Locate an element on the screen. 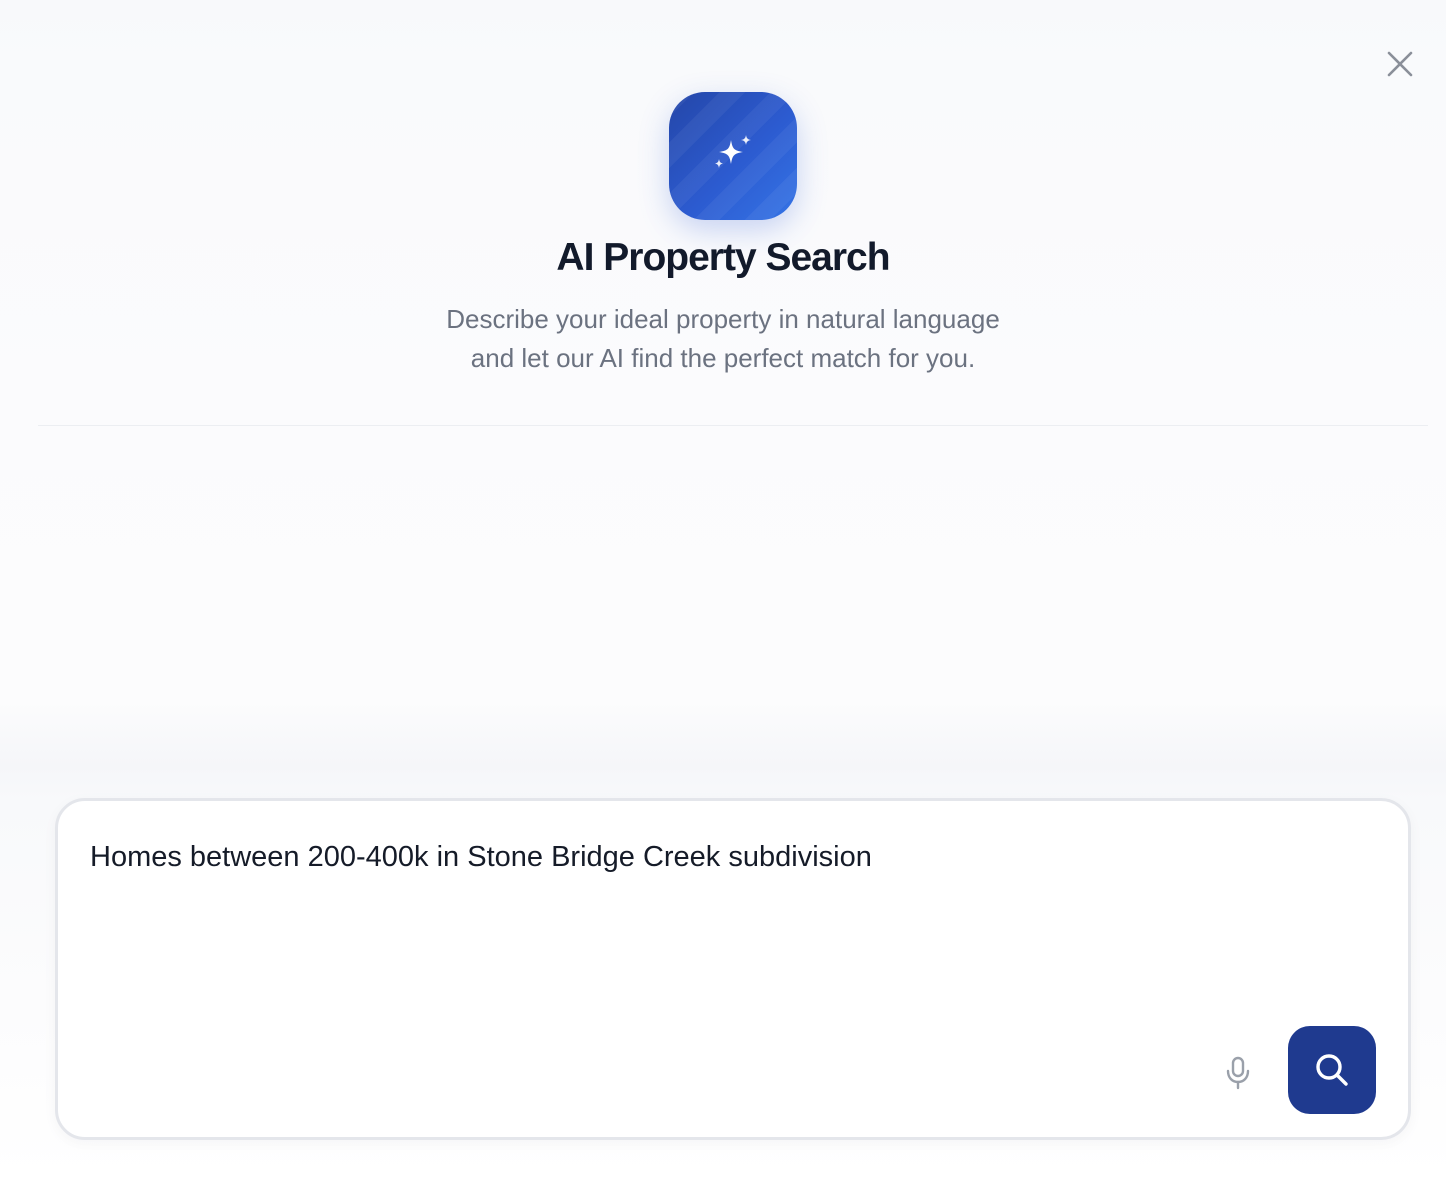  app-logo is located at coordinates (733, 156).